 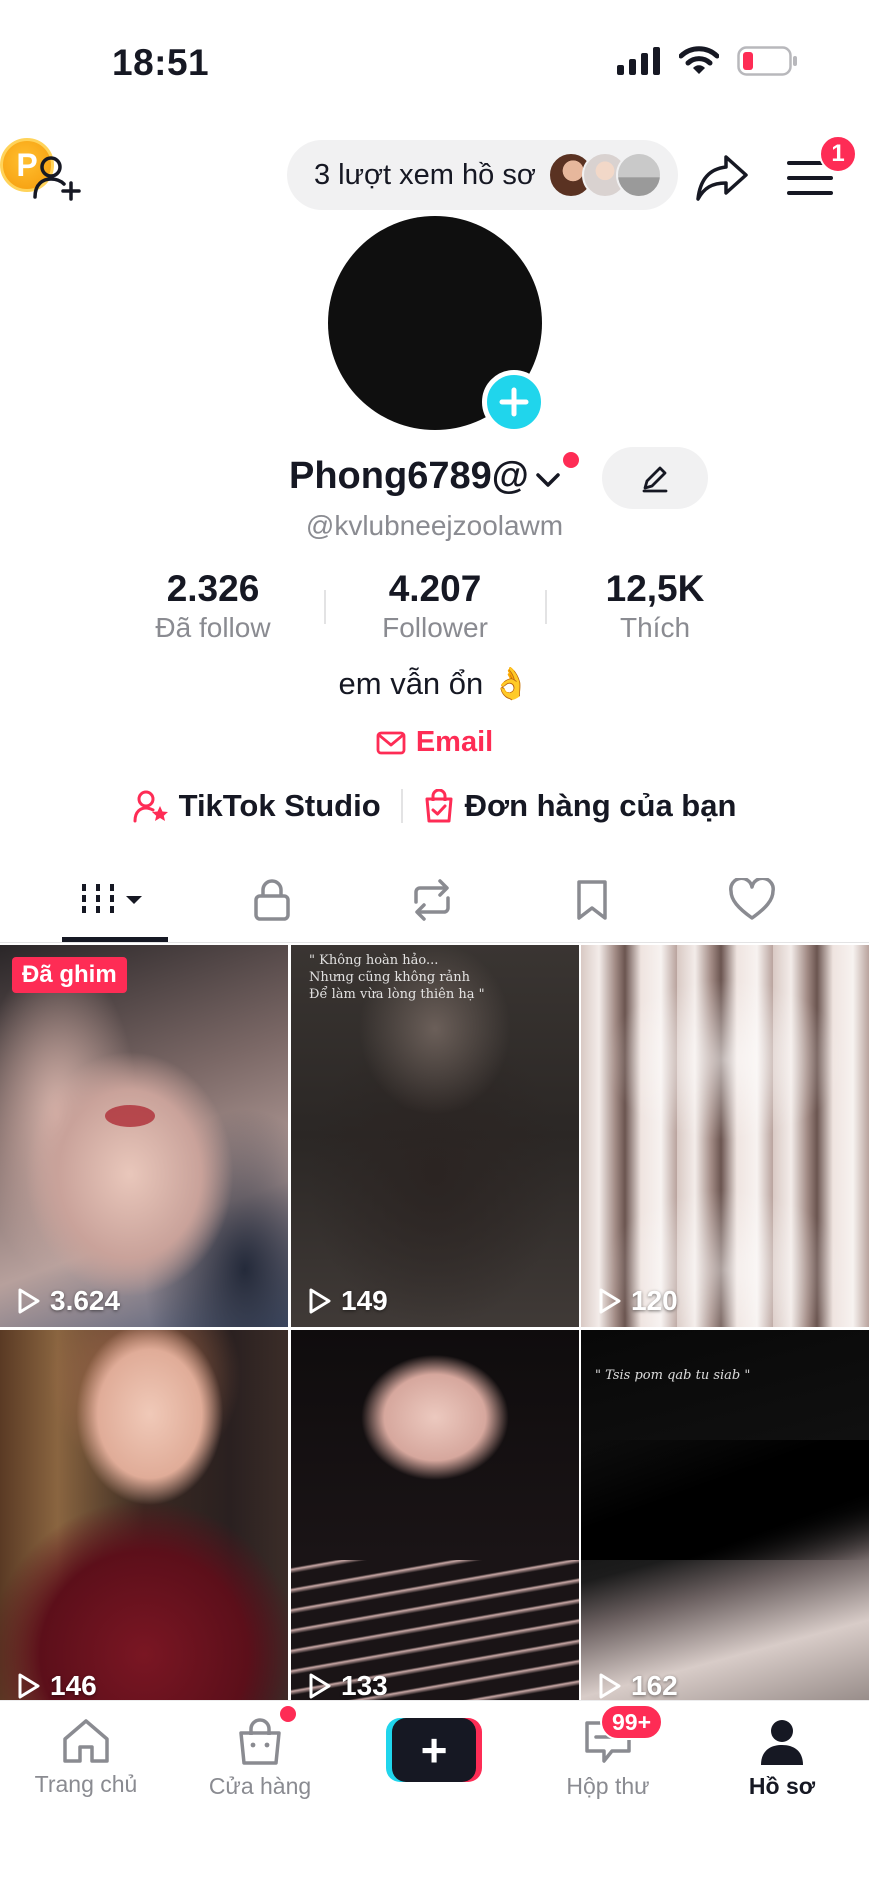 I want to click on profile-views-text: 3 lượt xem hồ sơ, so click(x=425, y=174).